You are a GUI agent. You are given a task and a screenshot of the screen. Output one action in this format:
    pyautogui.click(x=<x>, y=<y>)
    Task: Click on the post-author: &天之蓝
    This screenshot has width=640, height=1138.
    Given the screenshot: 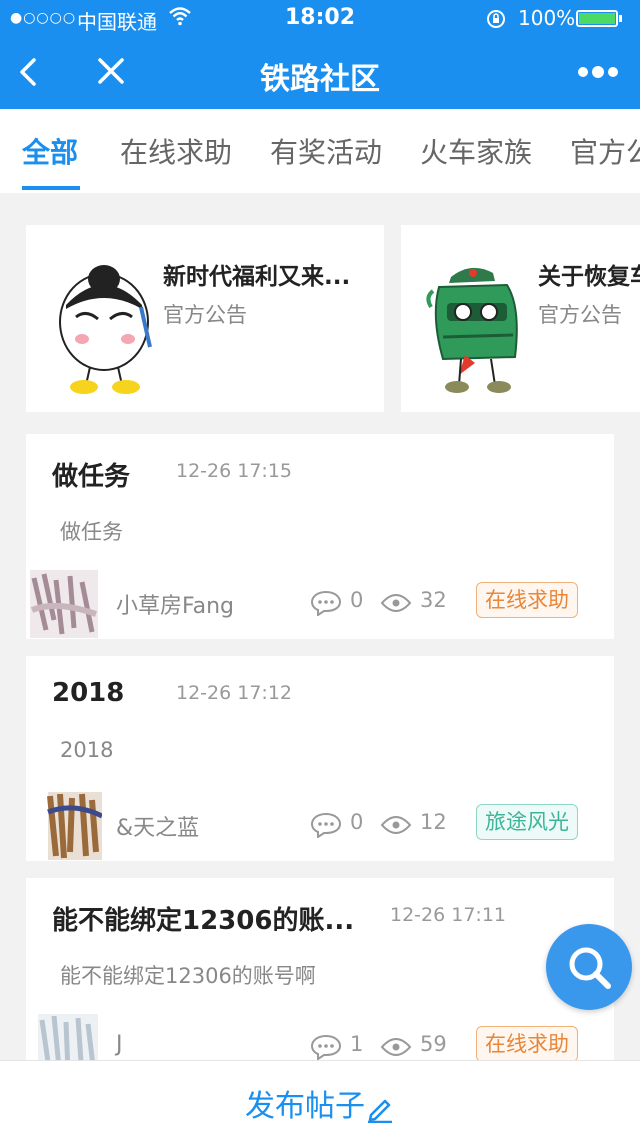 What is the action you would take?
    pyautogui.click(x=158, y=828)
    